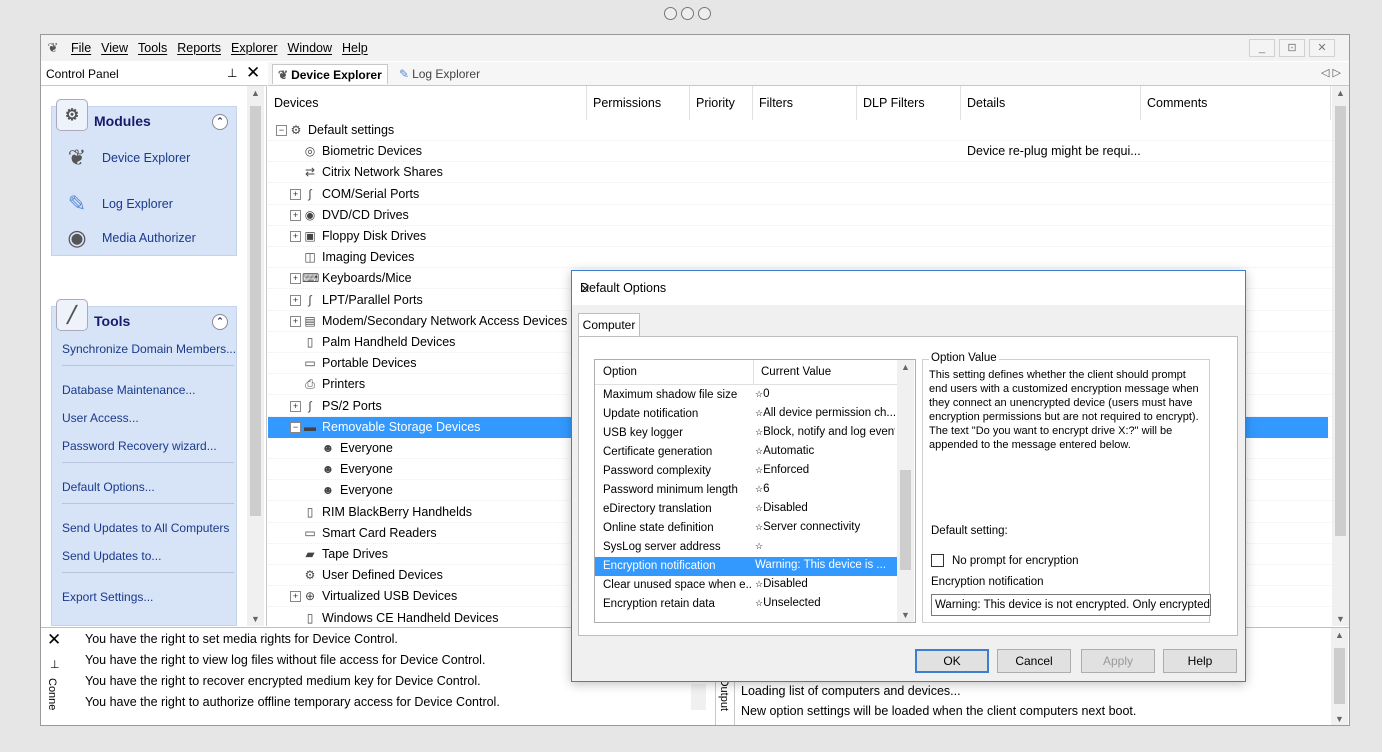 This screenshot has width=1382, height=752. Describe the element at coordinates (746, 471) in the screenshot. I see `option-row: Password complexity ☆Enforced` at that location.